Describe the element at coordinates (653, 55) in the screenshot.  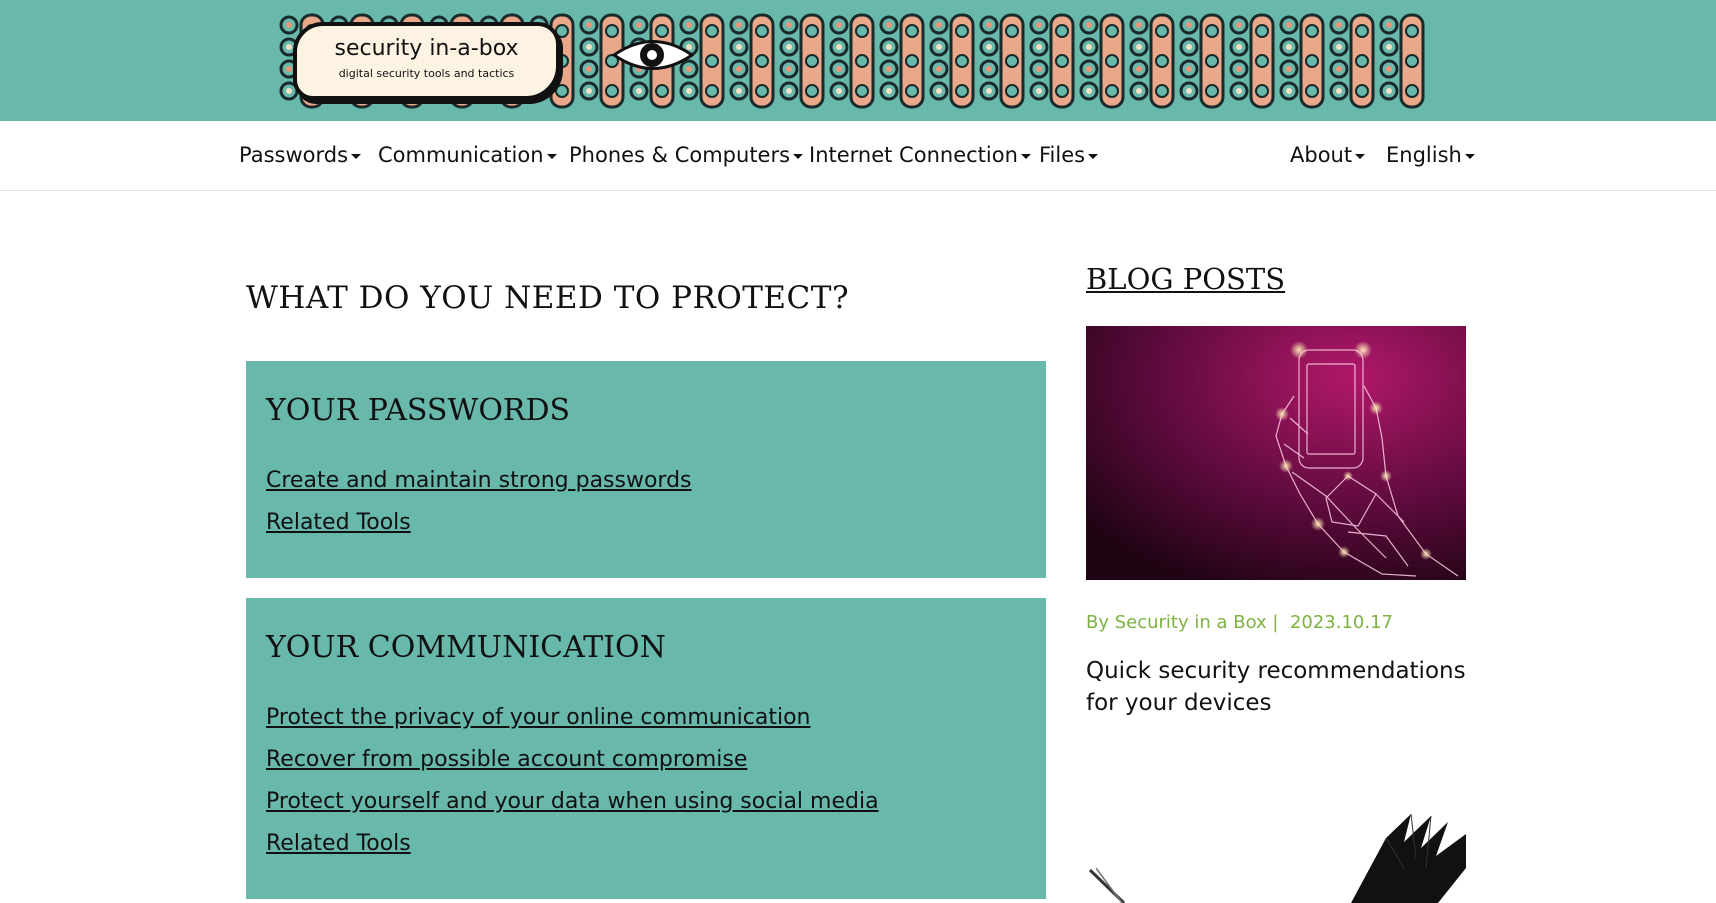
I see `eye-icon` at that location.